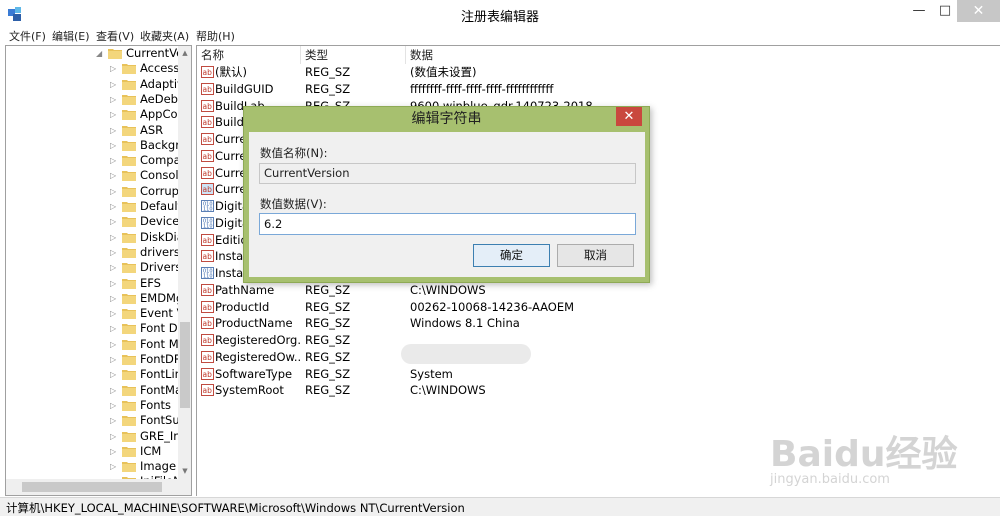 The height and width of the screenshot is (516, 1000). Describe the element at coordinates (447, 173) in the screenshot. I see `value-name-field: CurrentVersion` at that location.